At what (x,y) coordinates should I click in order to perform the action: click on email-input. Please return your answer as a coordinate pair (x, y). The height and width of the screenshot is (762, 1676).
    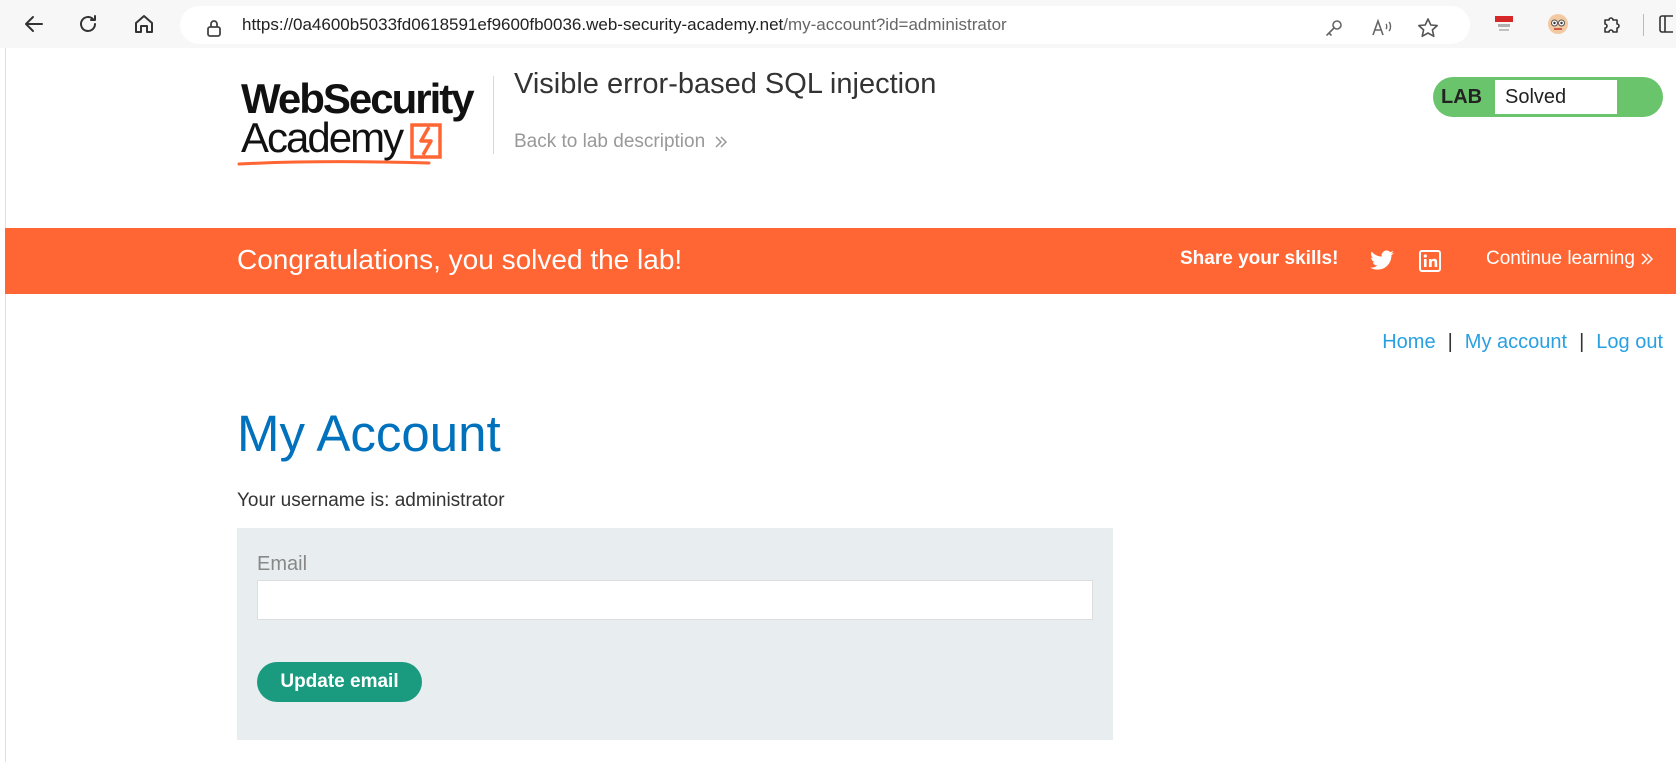
    Looking at the image, I should click on (675, 600).